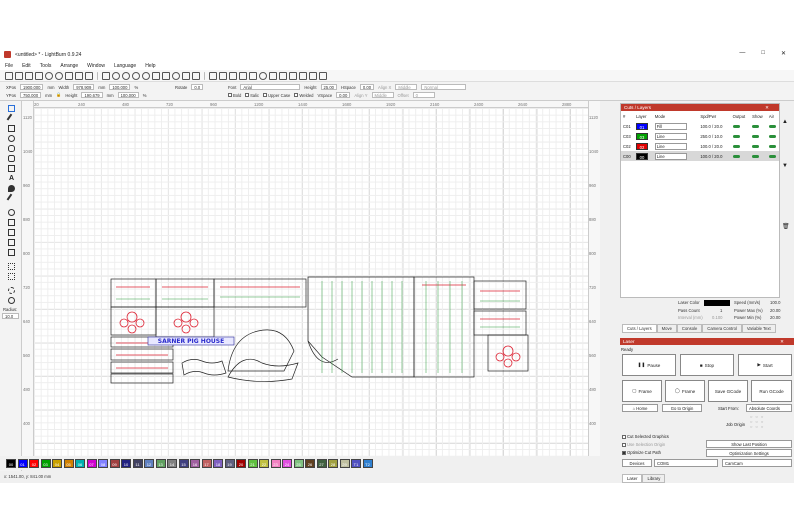 The width and height of the screenshot is (794, 529). What do you see at coordinates (233, 75) in the screenshot?
I see `flip-horizontal-icon` at bounding box center [233, 75].